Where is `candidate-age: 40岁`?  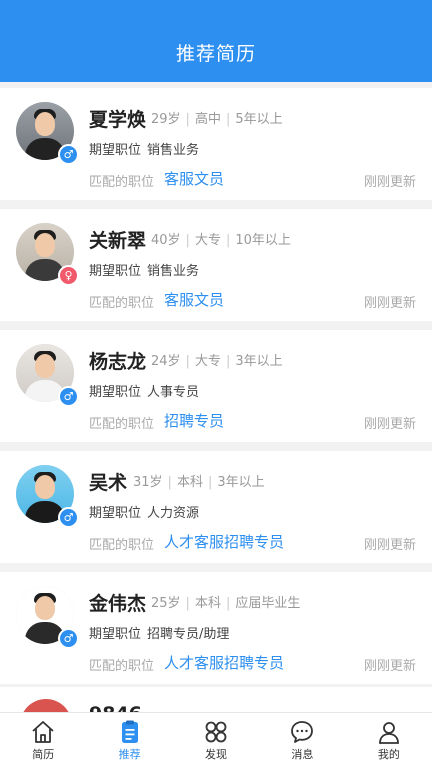
candidate-age: 40岁 is located at coordinates (166, 240).